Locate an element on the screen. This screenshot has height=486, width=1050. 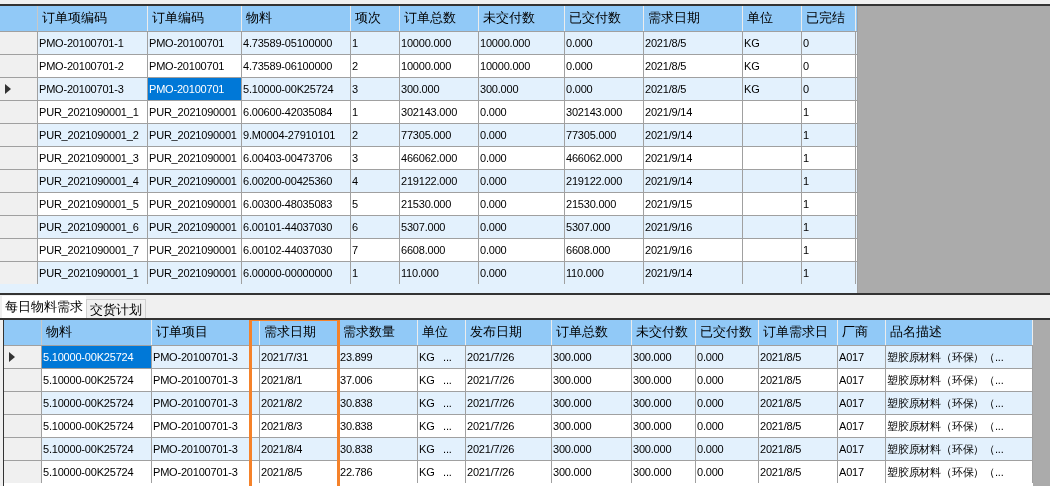
table-cell: PMO-20100701 is located at coordinates (195, 89).